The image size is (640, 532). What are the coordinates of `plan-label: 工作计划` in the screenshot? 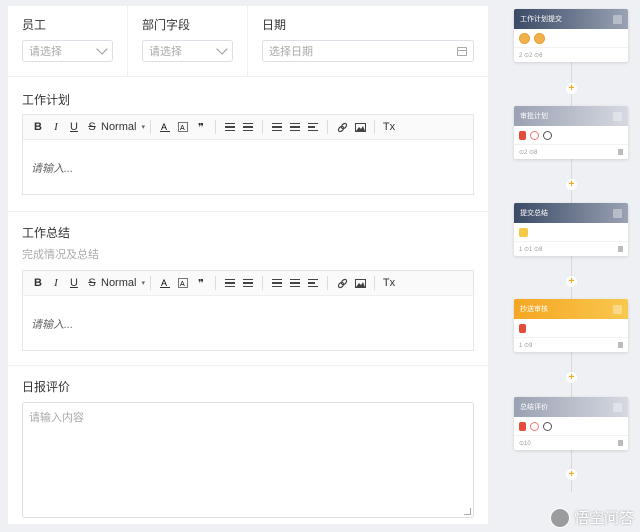 It's located at (46, 100).